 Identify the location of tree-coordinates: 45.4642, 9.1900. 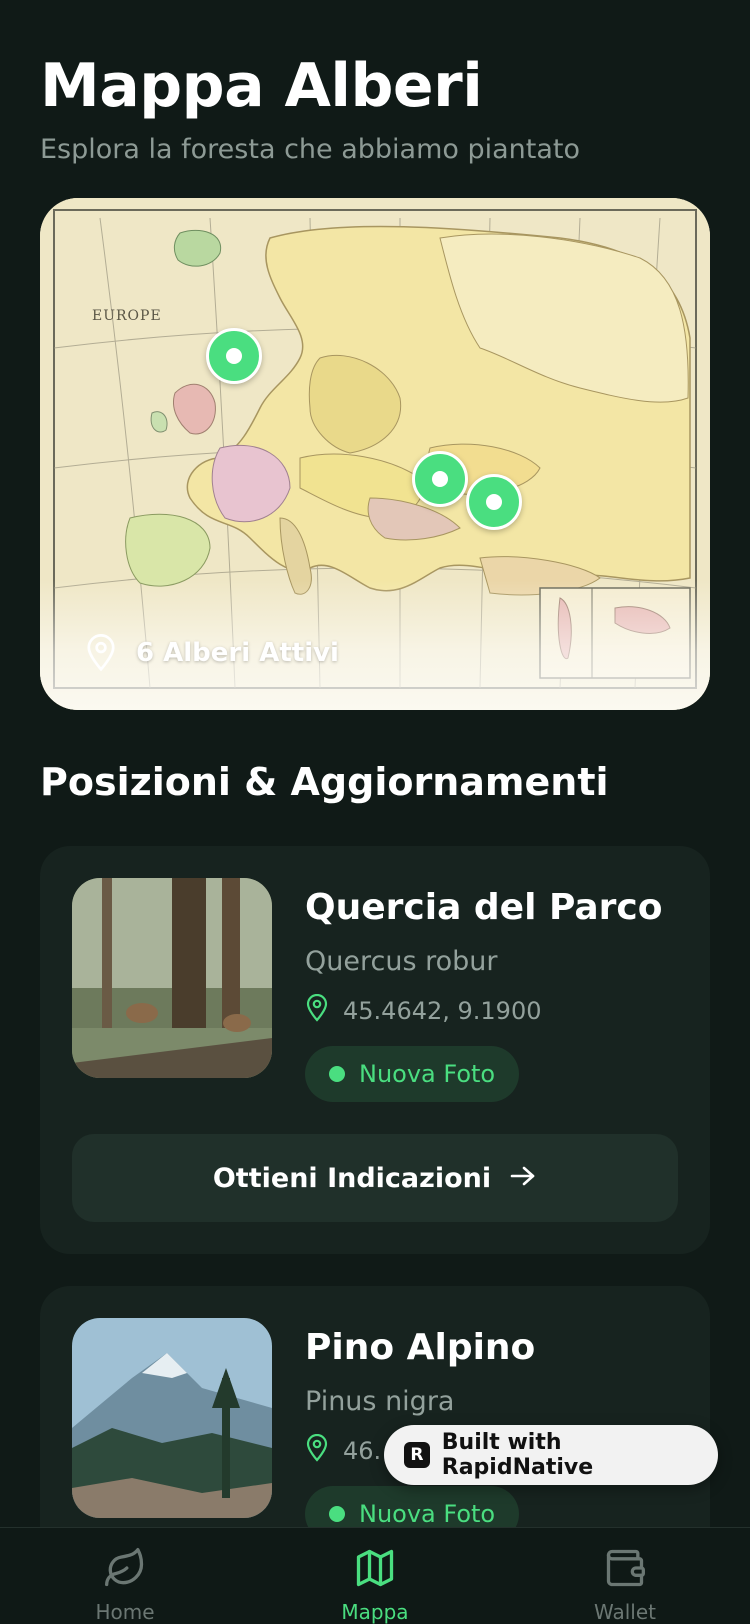
(484, 1010).